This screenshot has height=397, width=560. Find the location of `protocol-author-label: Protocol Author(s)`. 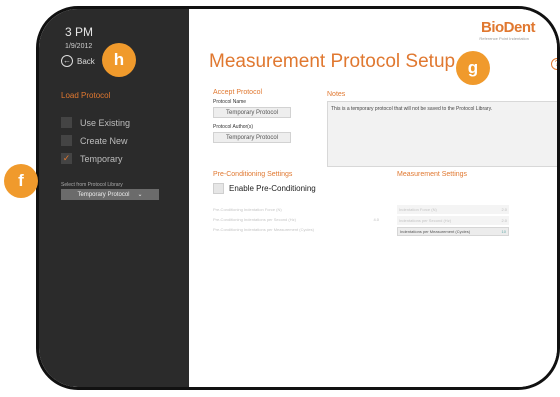

protocol-author-label: Protocol Author(s) is located at coordinates (233, 127).